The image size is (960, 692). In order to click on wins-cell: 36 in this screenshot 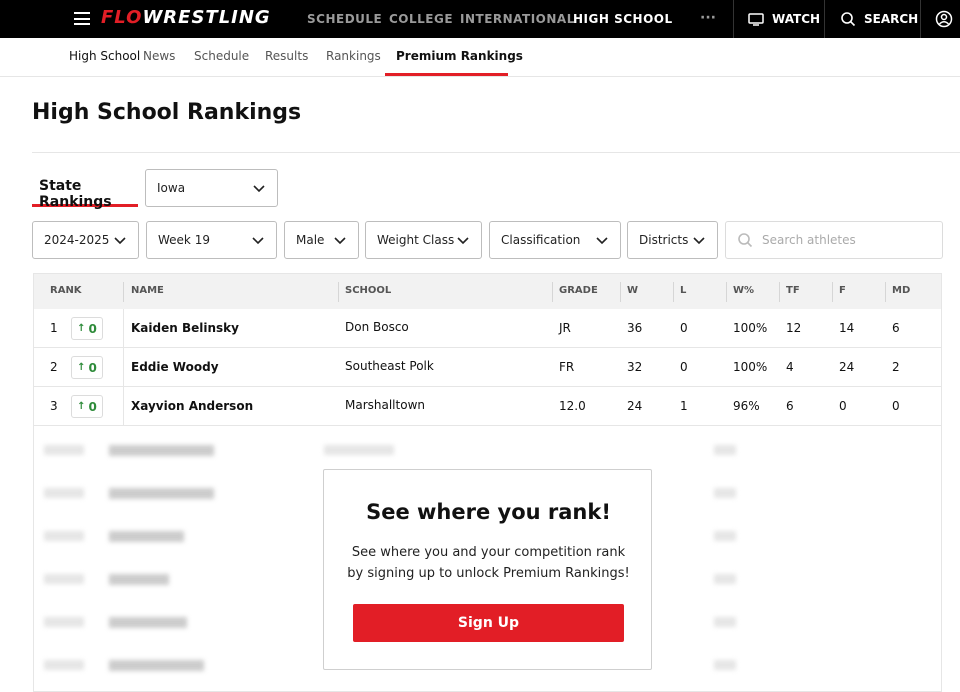, I will do `click(635, 328)`.